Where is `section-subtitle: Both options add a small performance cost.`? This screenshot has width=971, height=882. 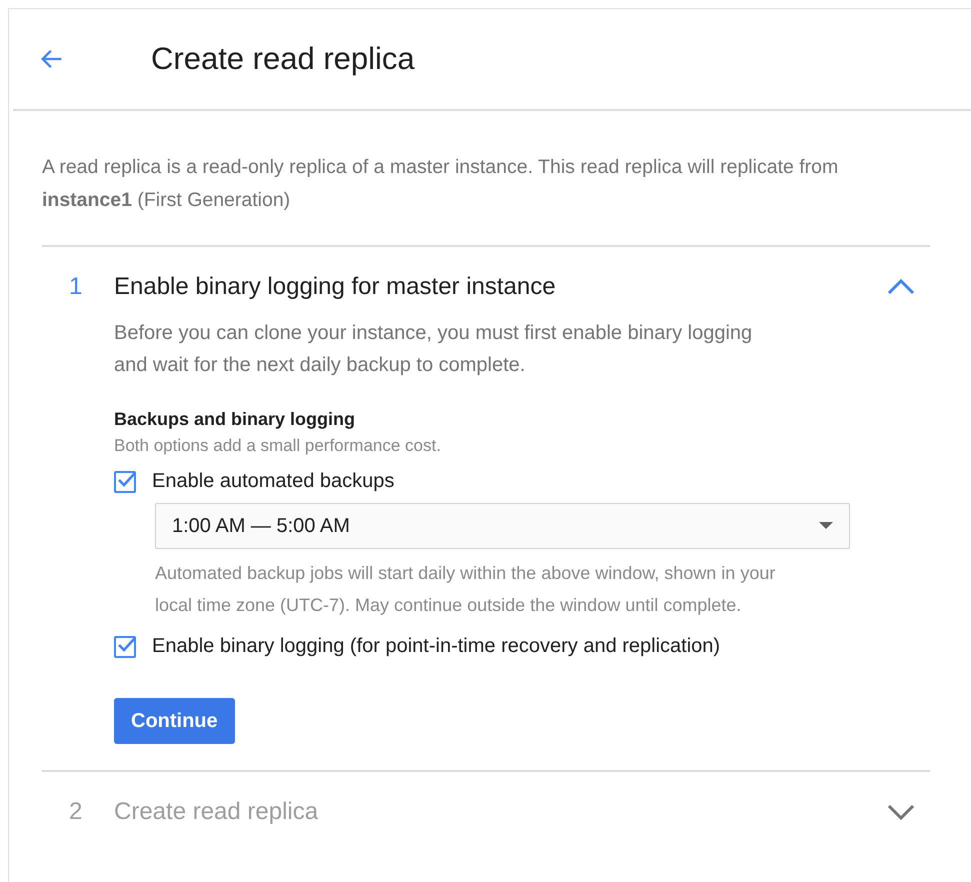
section-subtitle: Both options add a small performance cost. is located at coordinates (278, 446).